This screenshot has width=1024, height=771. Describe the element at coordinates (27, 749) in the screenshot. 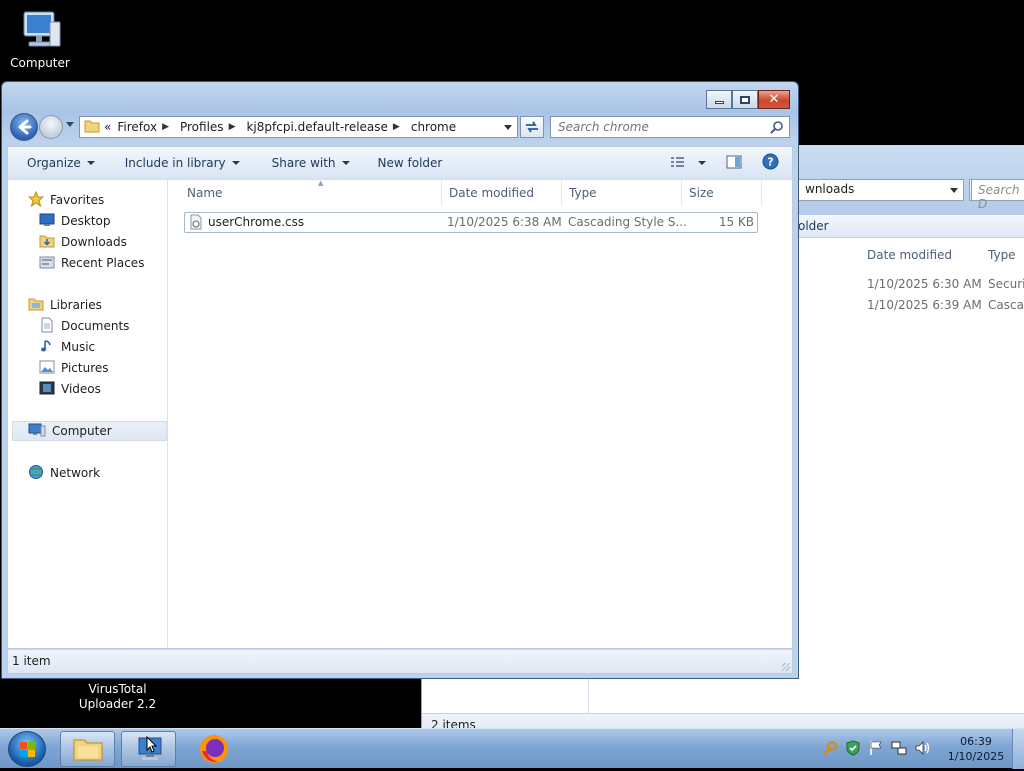

I see `start-button` at that location.